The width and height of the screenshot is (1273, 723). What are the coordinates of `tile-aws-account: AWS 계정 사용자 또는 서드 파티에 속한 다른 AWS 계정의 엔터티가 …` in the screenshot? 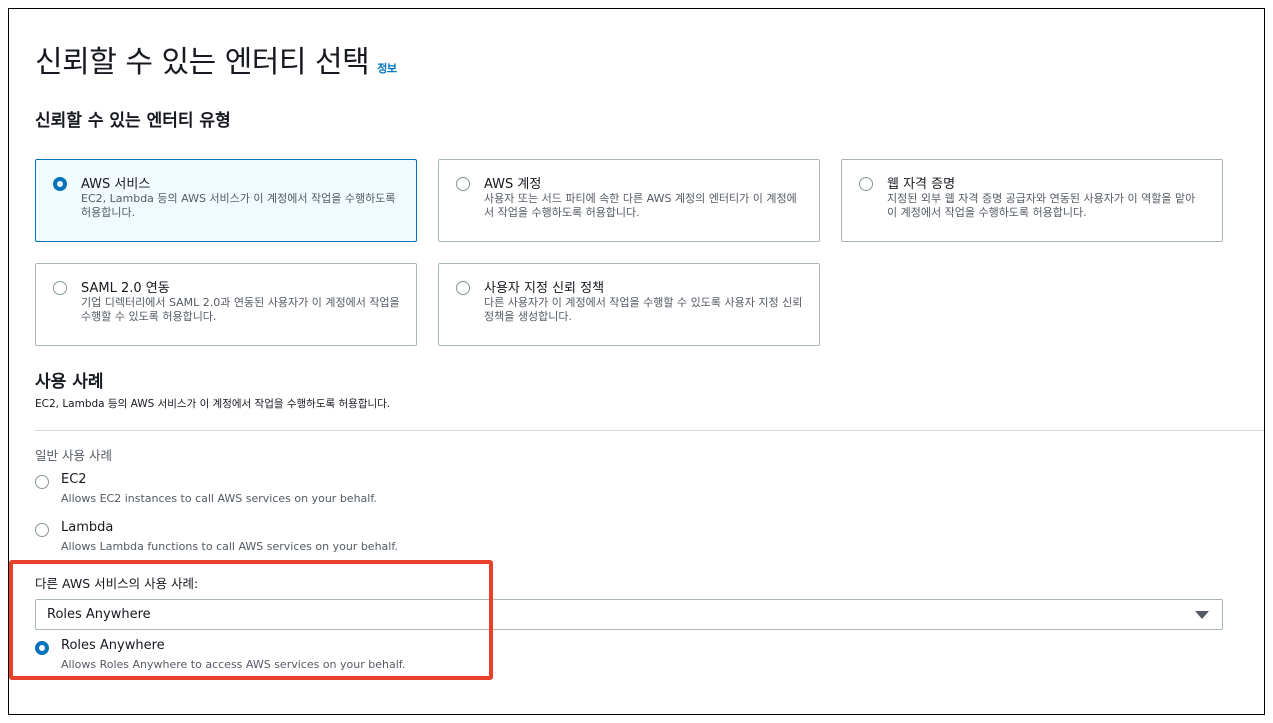 It's located at (629, 200).